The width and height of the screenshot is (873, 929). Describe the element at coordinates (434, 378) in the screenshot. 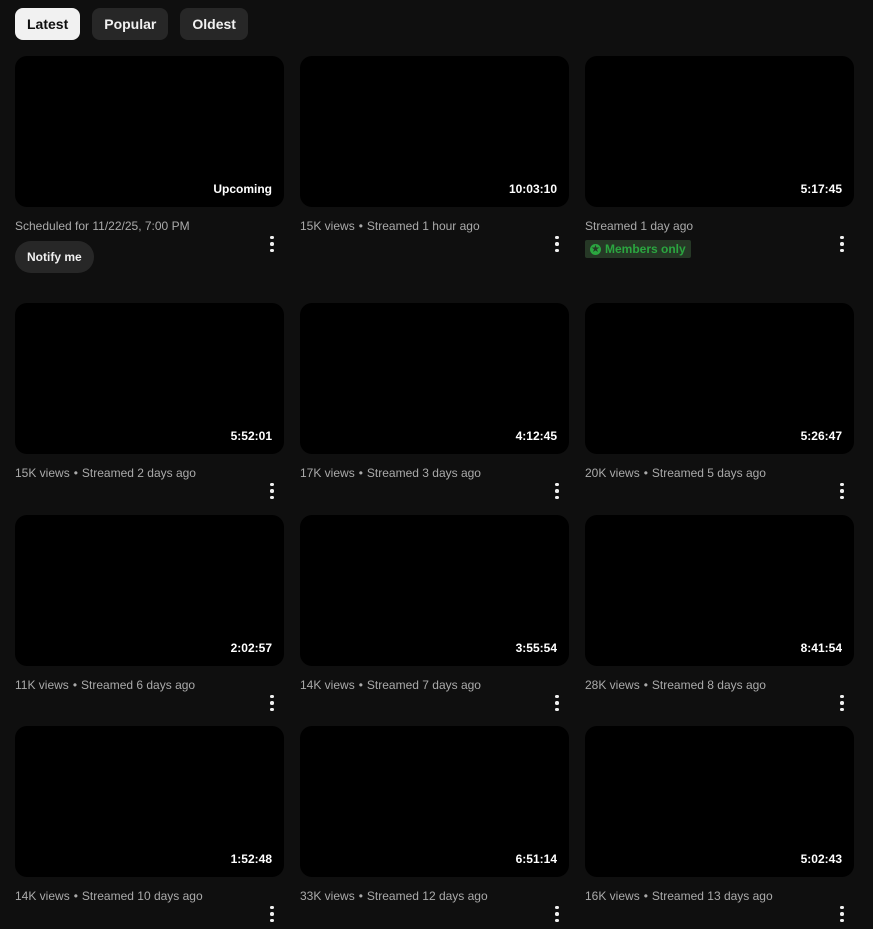

I see `video-thumbnail: 4:12:45` at that location.